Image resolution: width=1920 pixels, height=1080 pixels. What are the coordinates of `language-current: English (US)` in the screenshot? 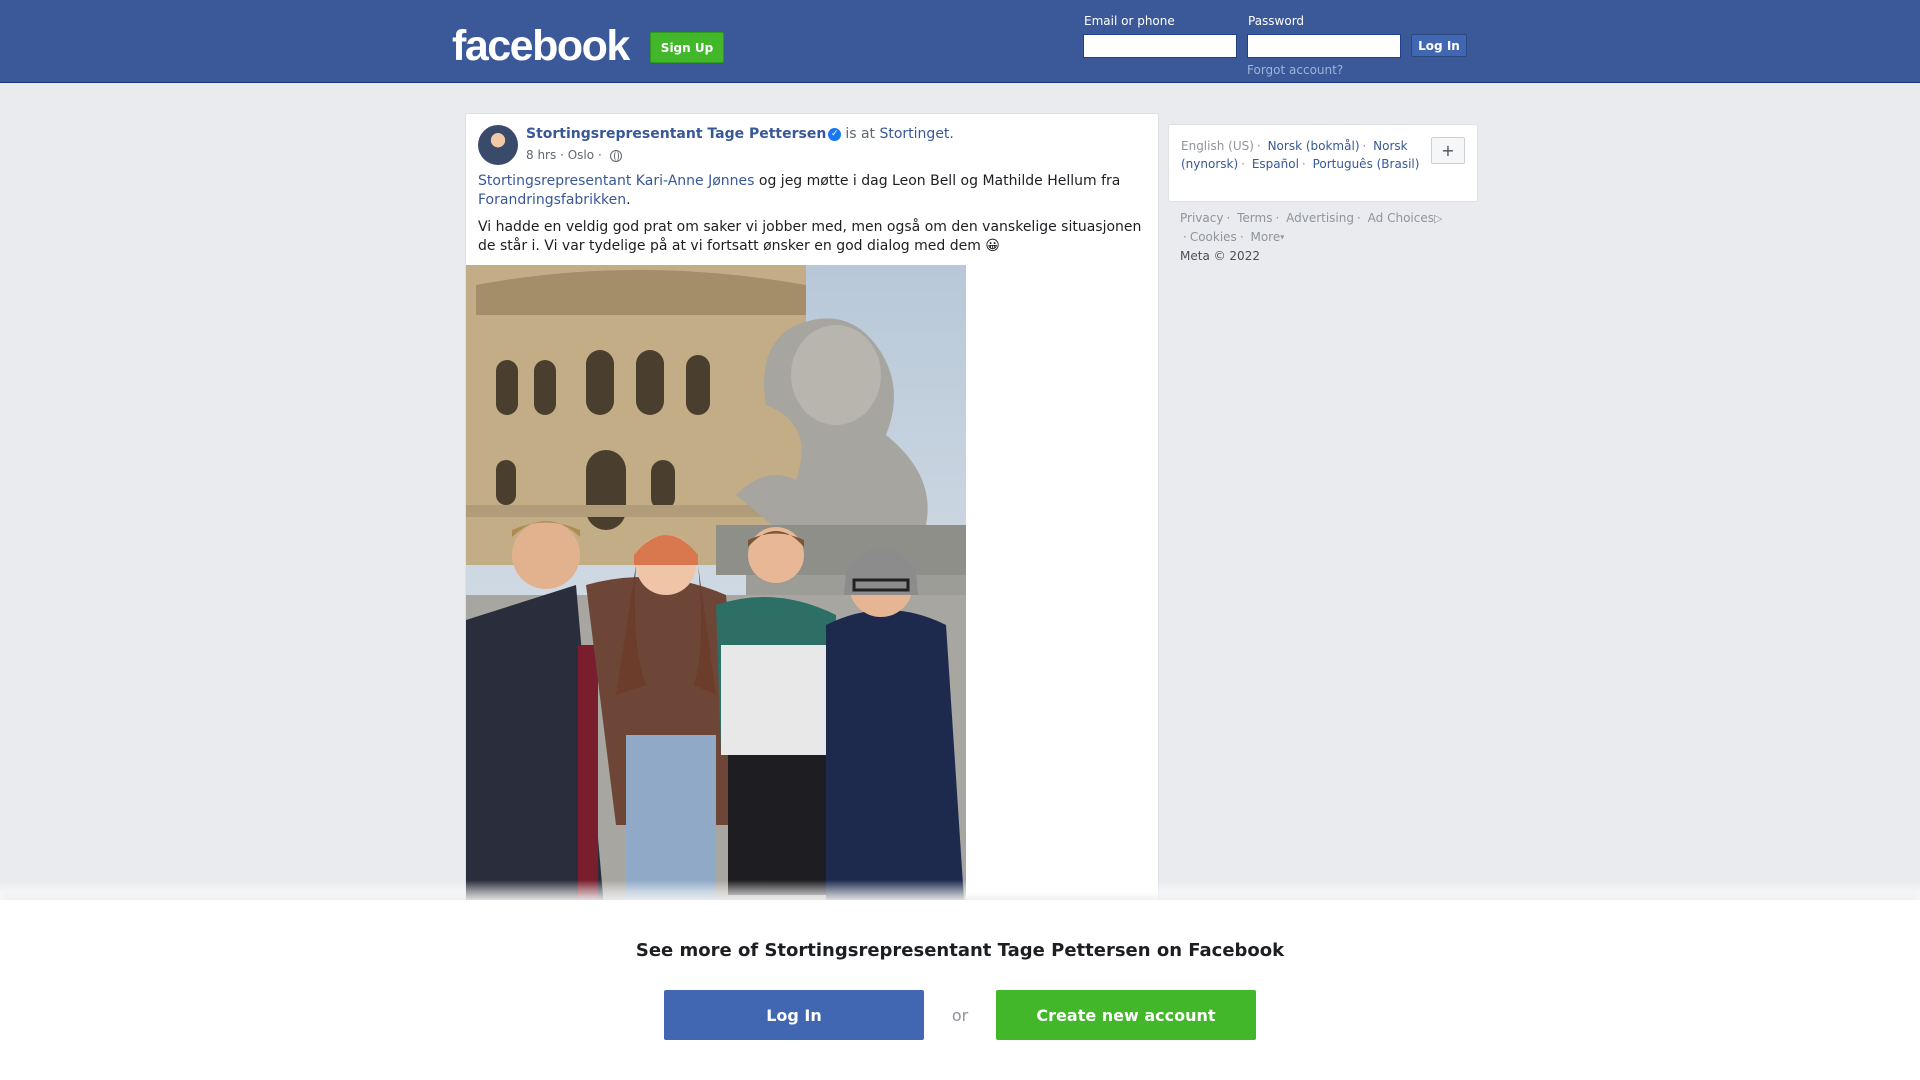 It's located at (1217, 146).